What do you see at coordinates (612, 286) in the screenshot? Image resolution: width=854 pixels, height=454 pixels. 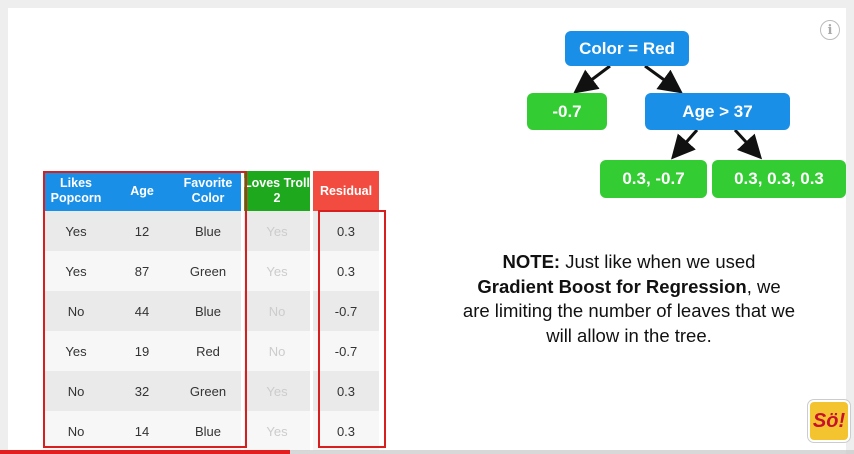 I see `note-bold: Gradient Boost for Regression` at bounding box center [612, 286].